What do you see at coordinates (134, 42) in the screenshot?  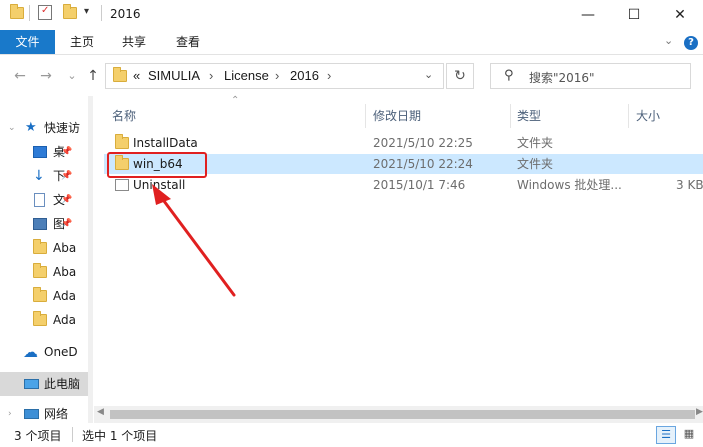 I see `tab-share: 共享` at bounding box center [134, 42].